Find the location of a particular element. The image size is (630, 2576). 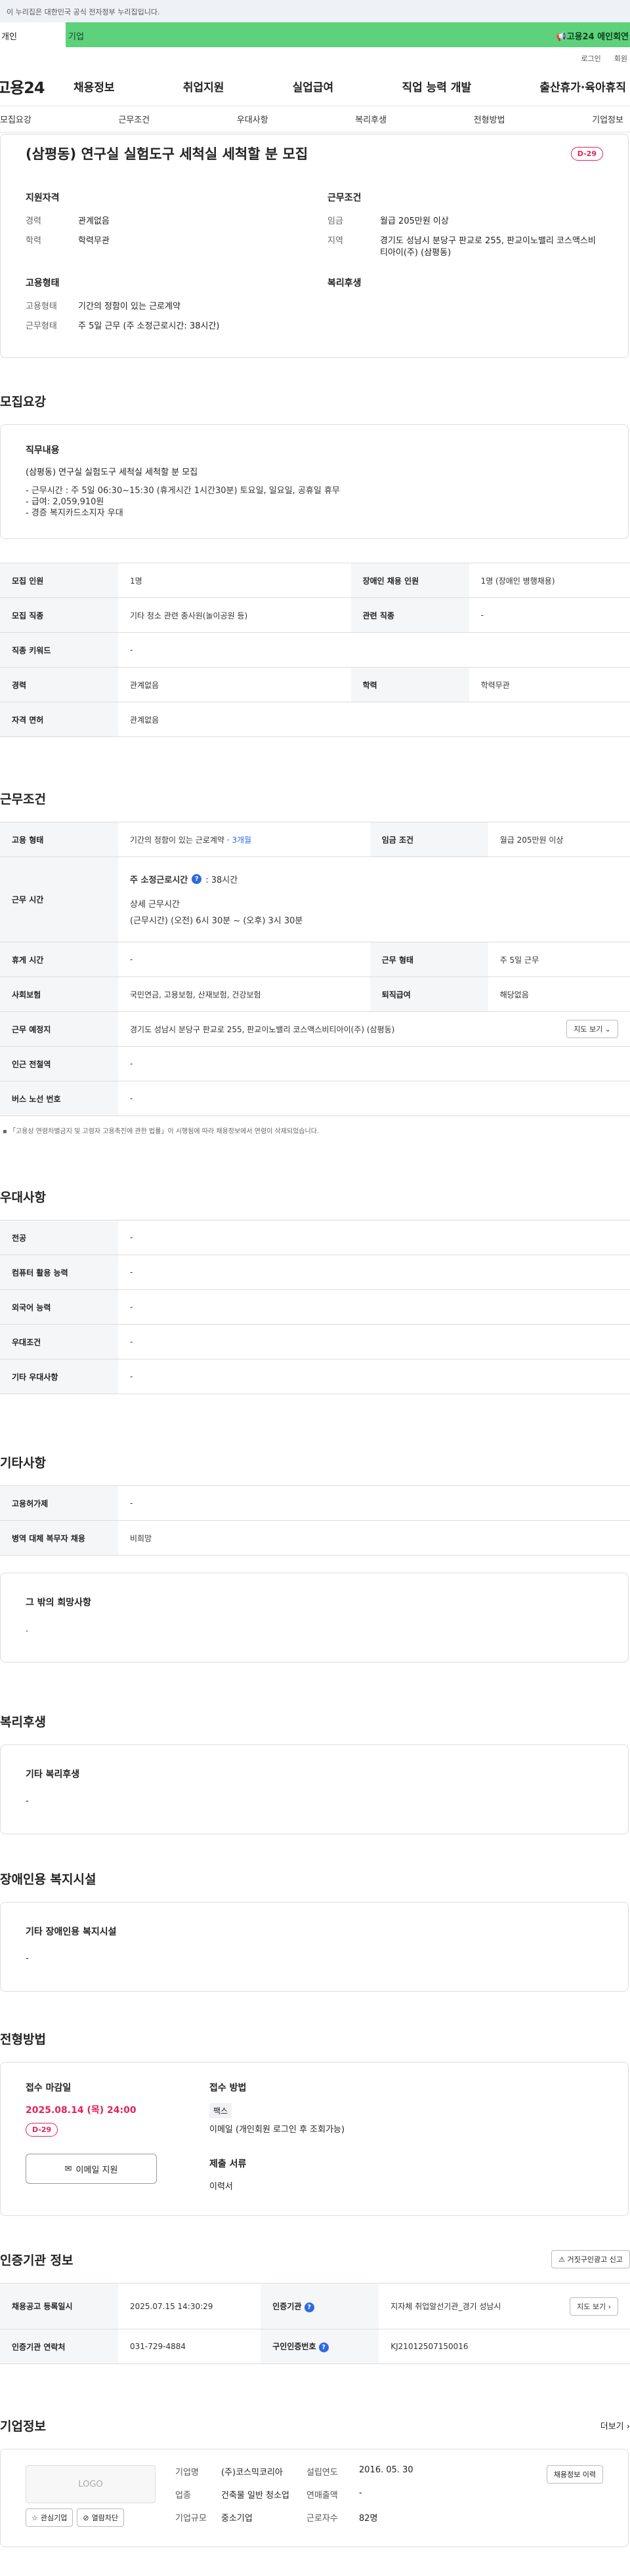

corp-est-label: 설립연도 is located at coordinates (322, 2473).